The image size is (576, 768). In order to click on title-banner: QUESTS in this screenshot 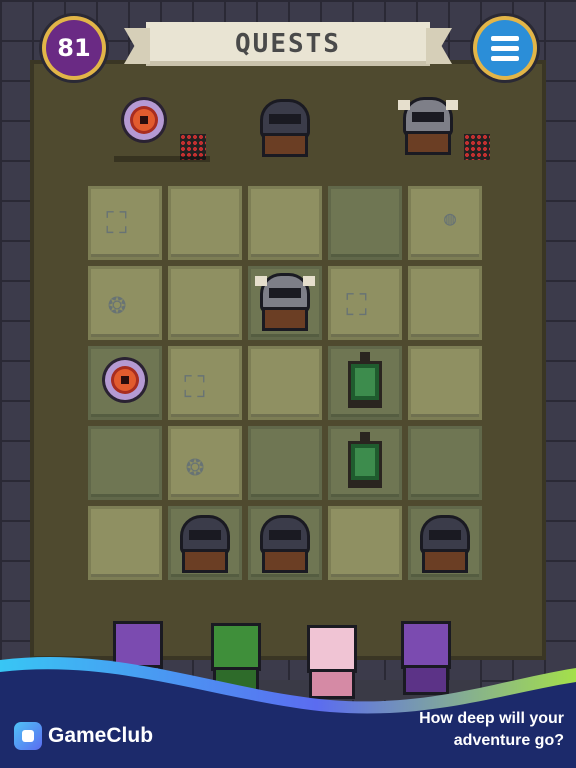, I will do `click(288, 44)`.